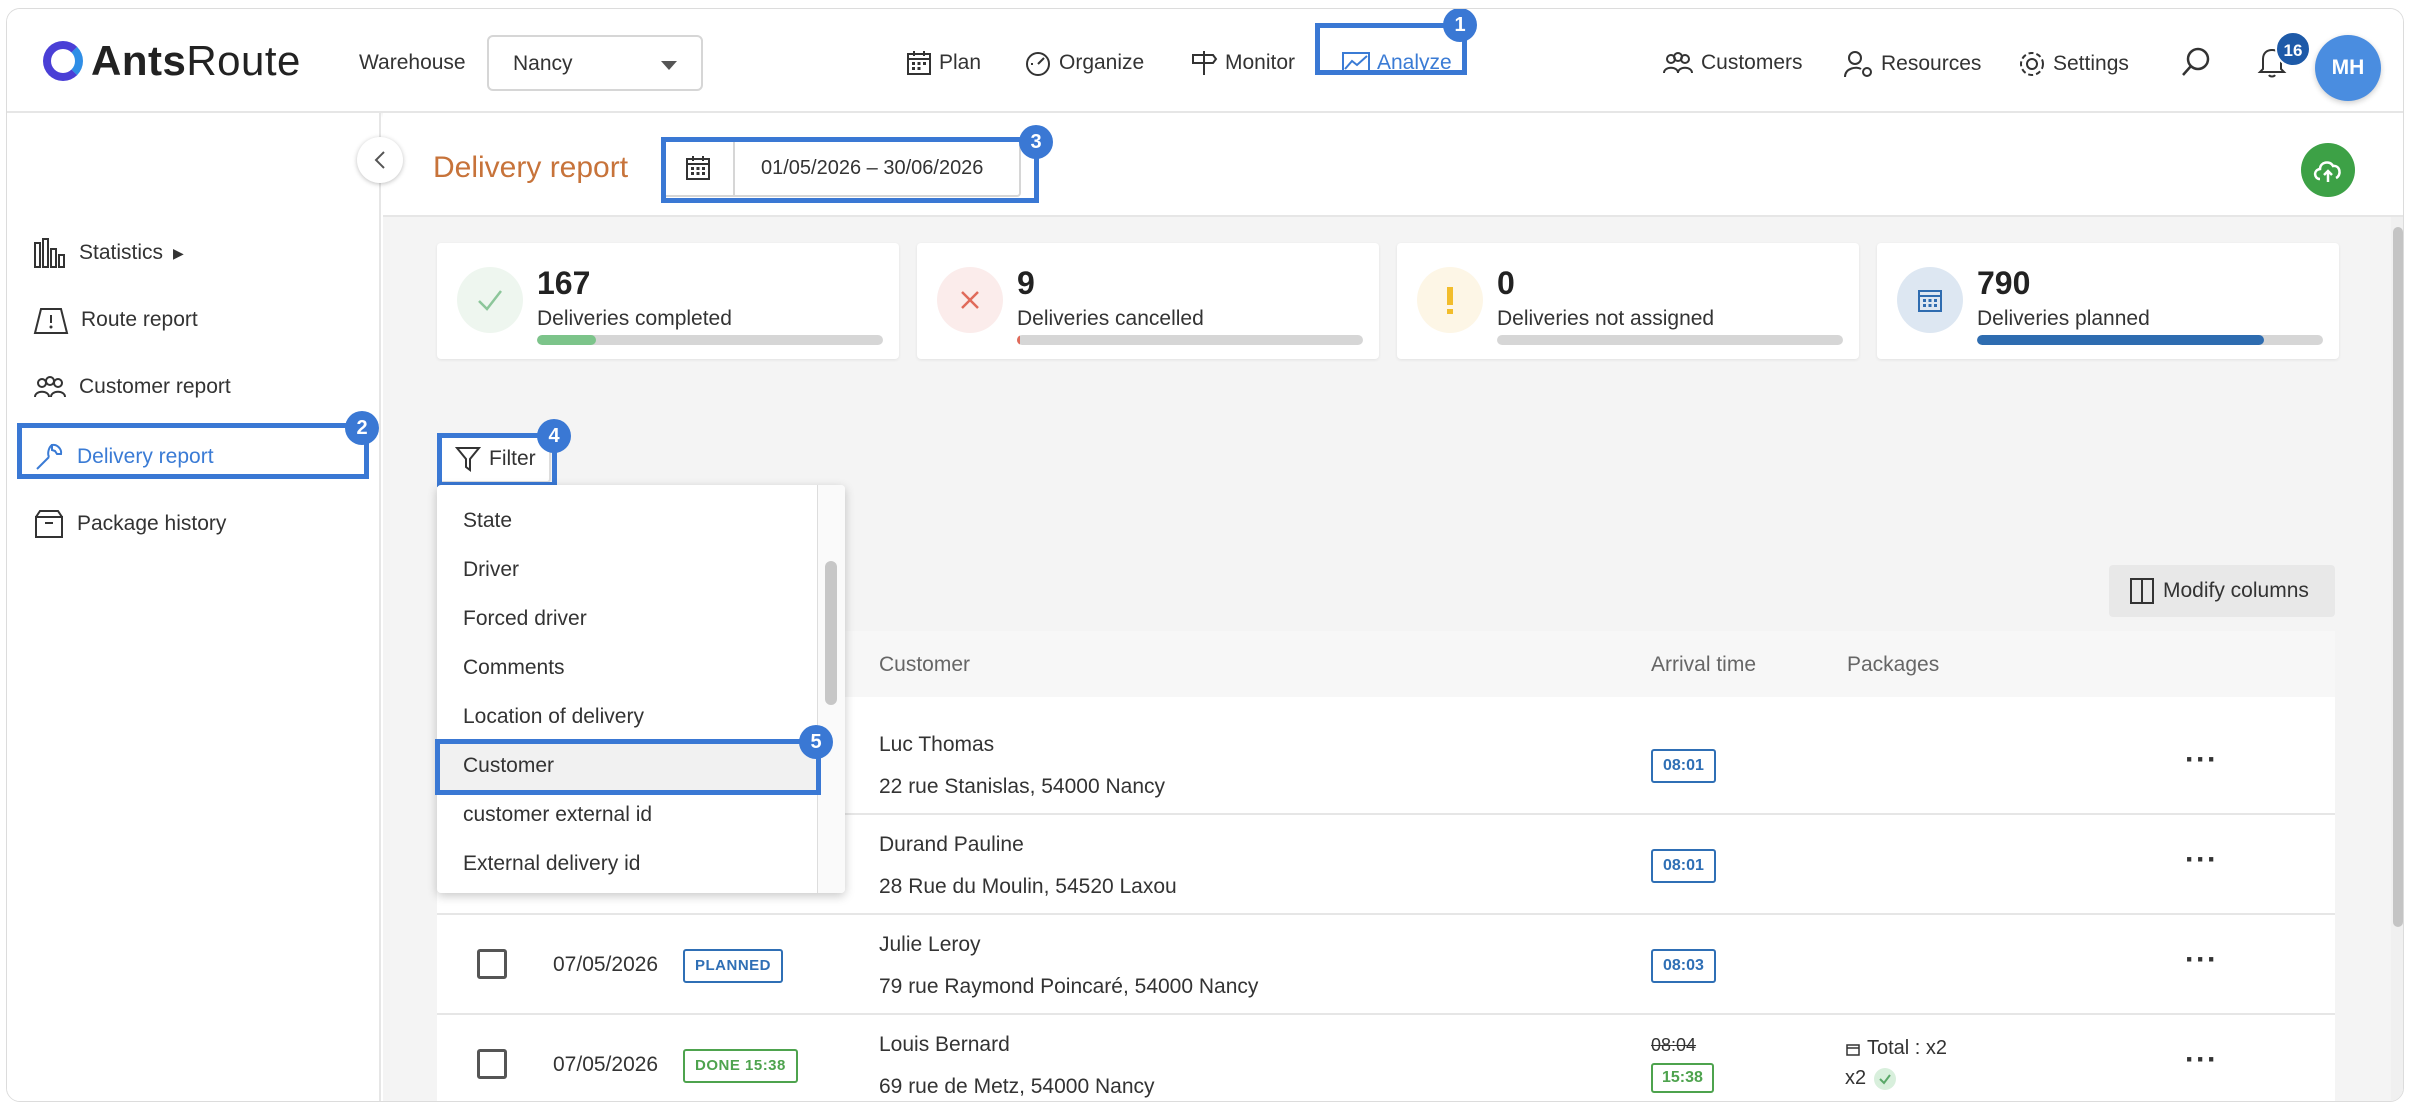 This screenshot has width=2410, height=1108. I want to click on packages-count-text: x2, so click(1856, 1078).